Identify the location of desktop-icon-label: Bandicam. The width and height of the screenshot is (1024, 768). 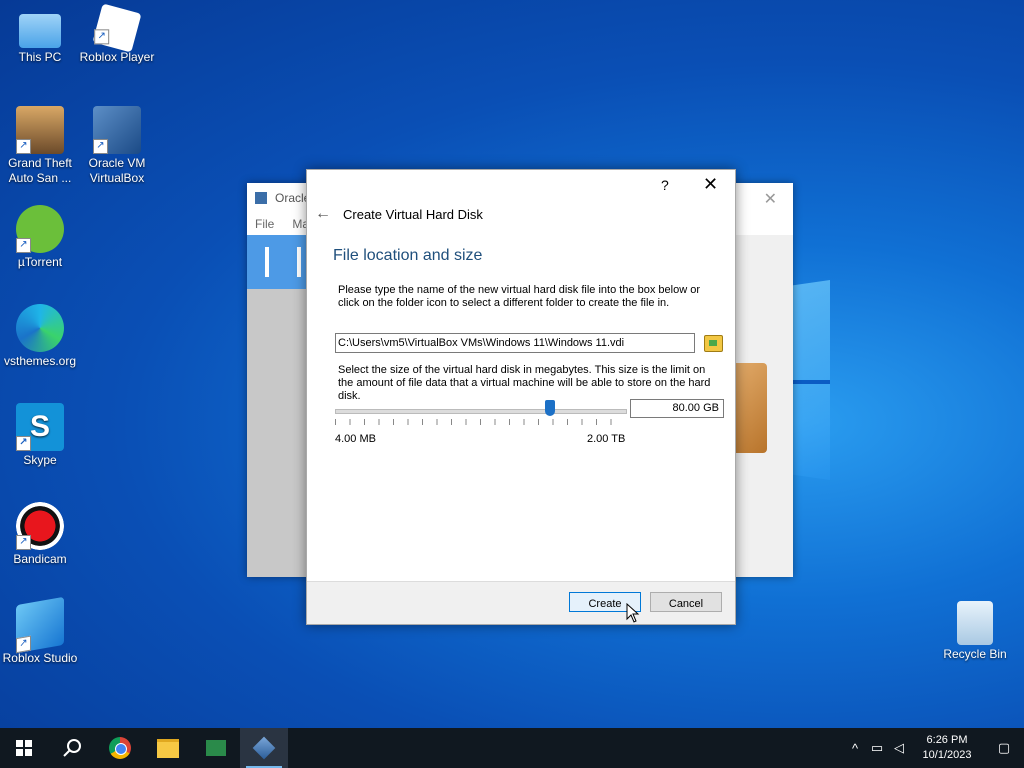
(40, 559).